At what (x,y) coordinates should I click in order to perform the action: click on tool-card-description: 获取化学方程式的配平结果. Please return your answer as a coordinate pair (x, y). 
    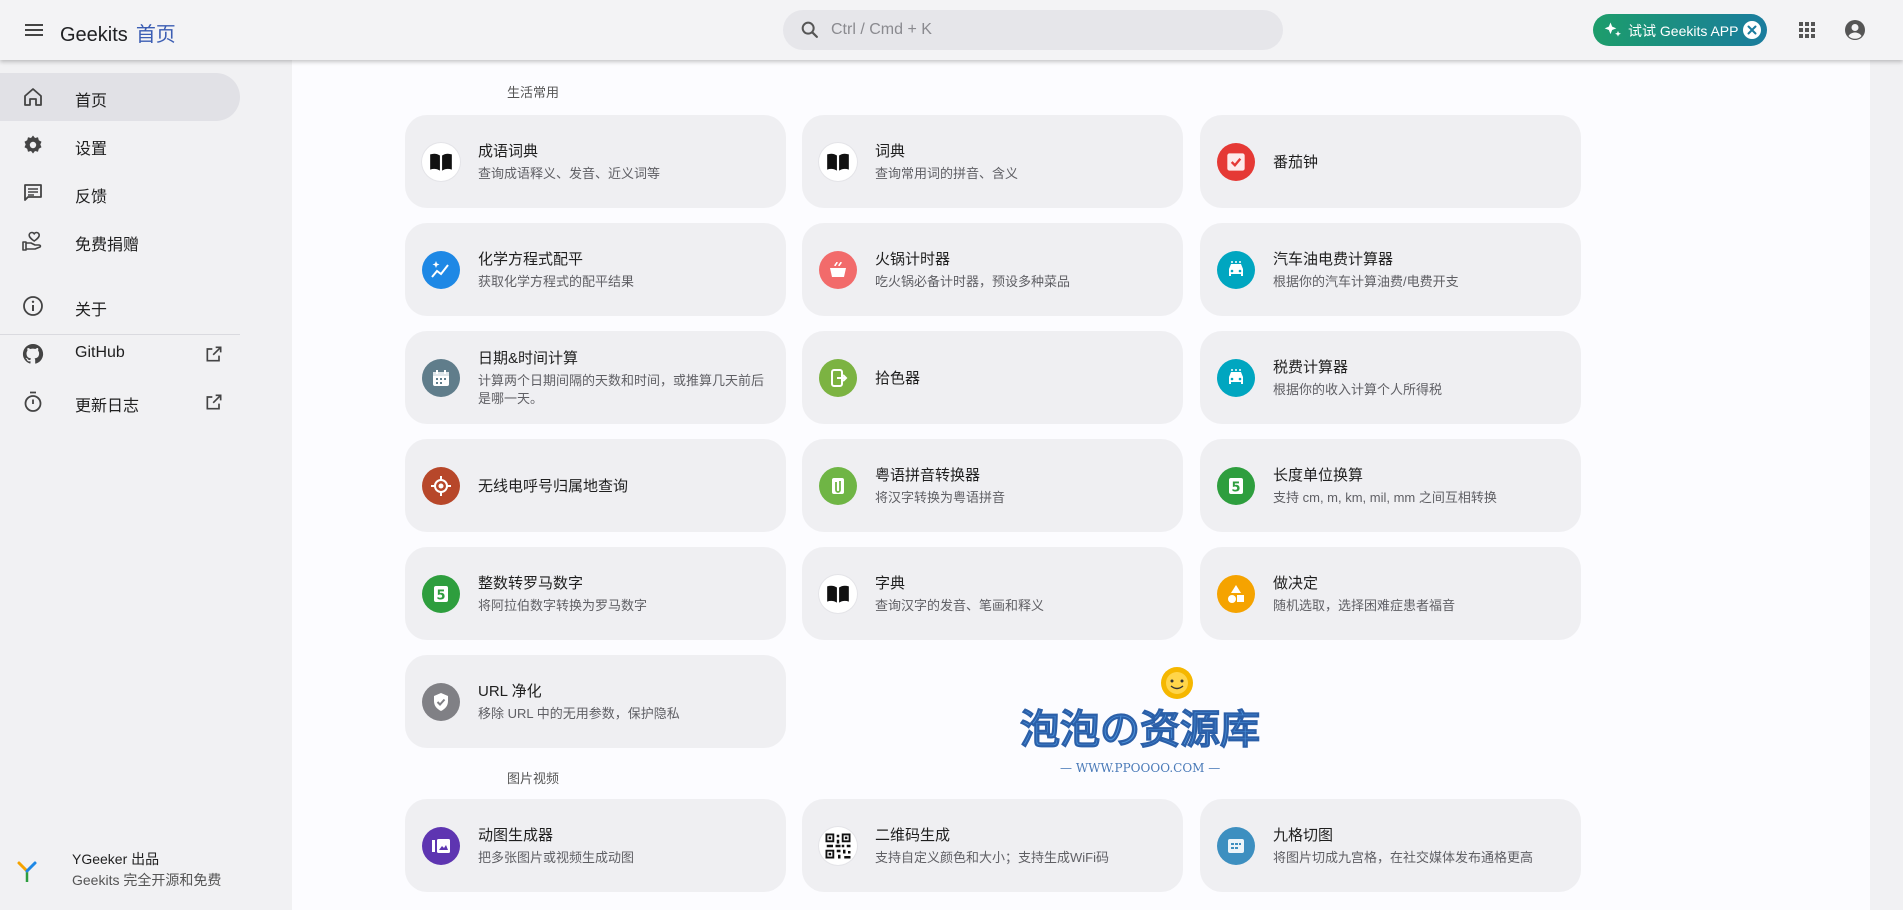
    Looking at the image, I should click on (556, 281).